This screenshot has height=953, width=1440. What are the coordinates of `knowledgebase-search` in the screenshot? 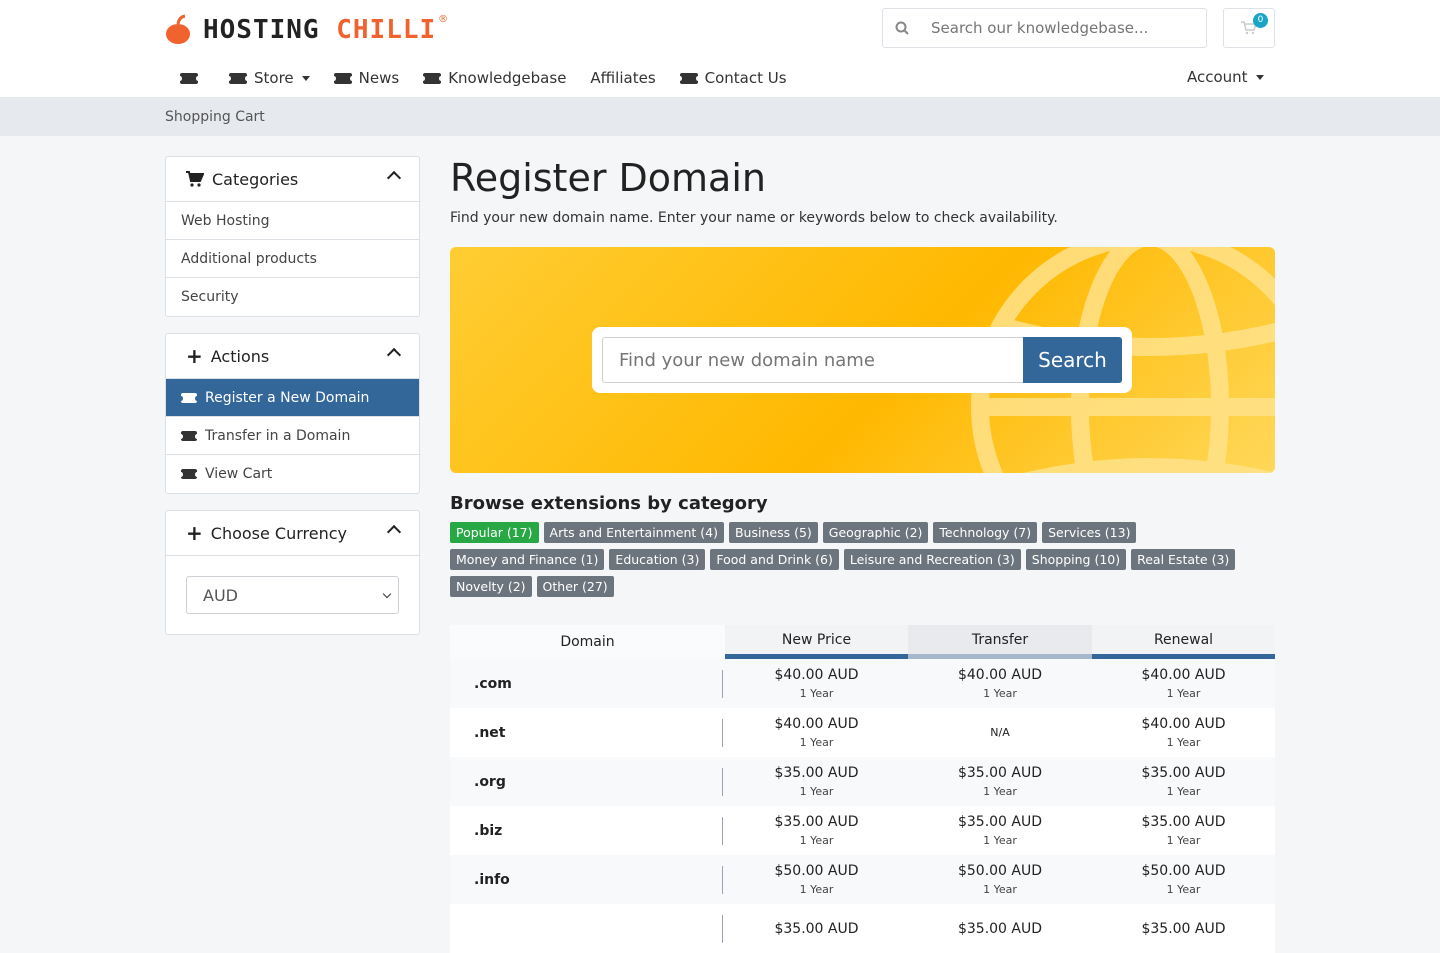 It's located at (1044, 28).